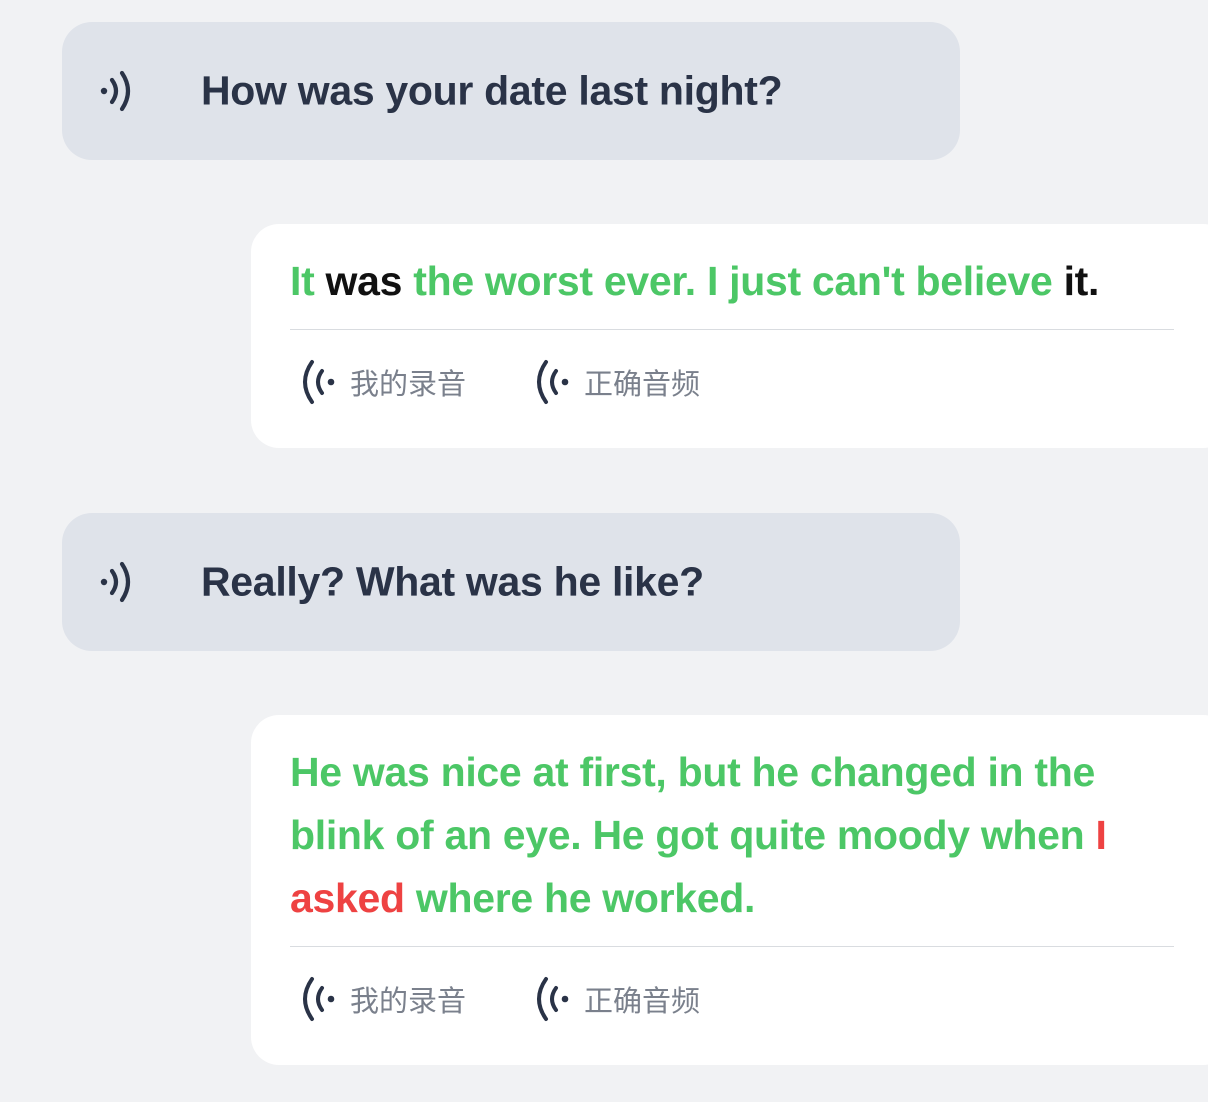  Describe the element at coordinates (302, 281) in the screenshot. I see `answer-word: It` at that location.